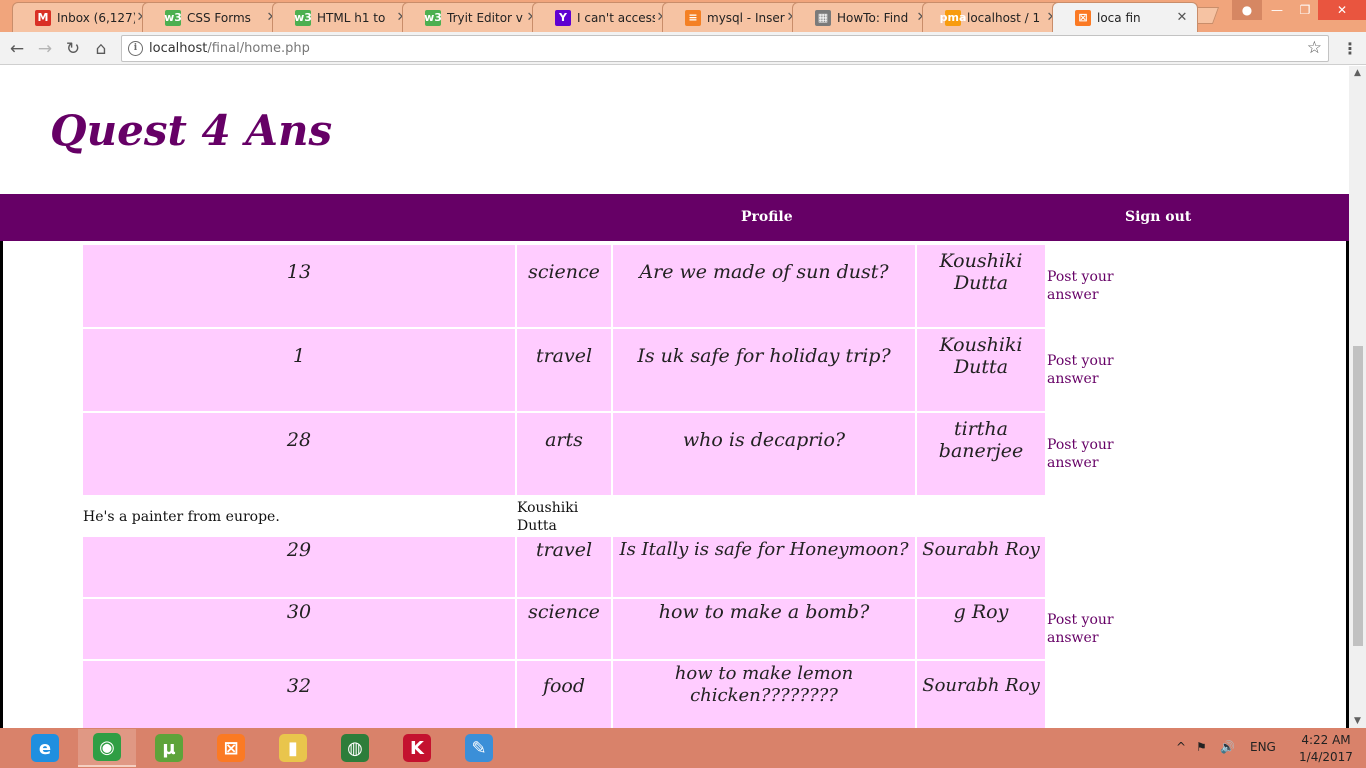  Describe the element at coordinates (1326, 757) in the screenshot. I see `clock-date: 1/4/2017` at that location.